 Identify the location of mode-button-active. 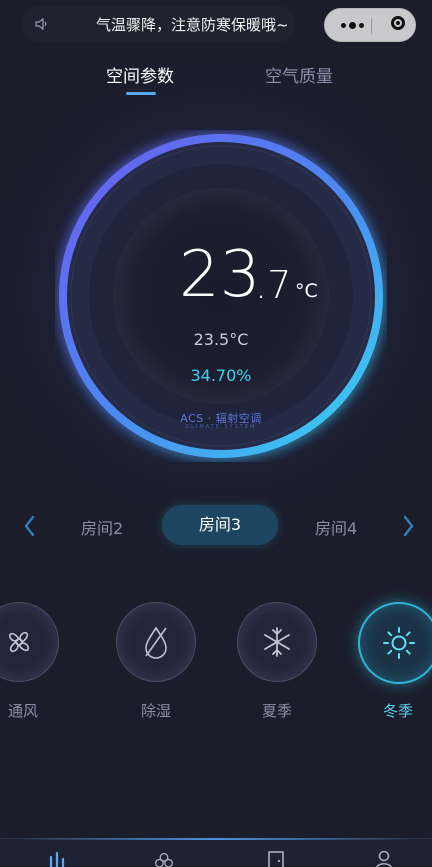
(395, 643).